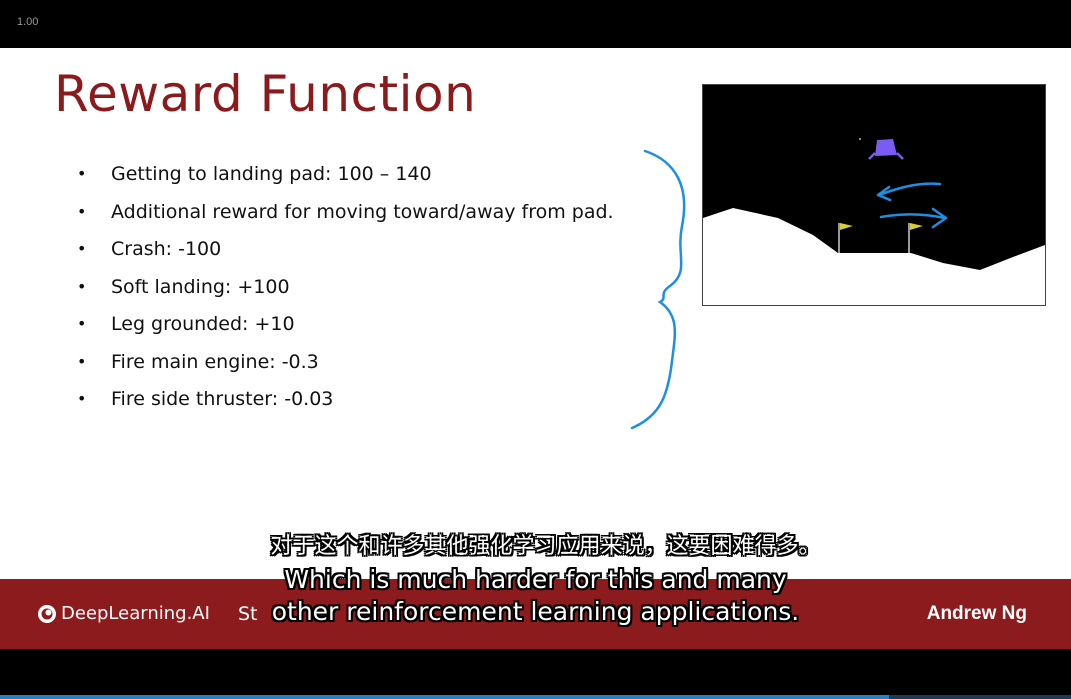 The image size is (1071, 699). I want to click on list-item: • Getting to landing pad: 100 – 140, so click(345, 177).